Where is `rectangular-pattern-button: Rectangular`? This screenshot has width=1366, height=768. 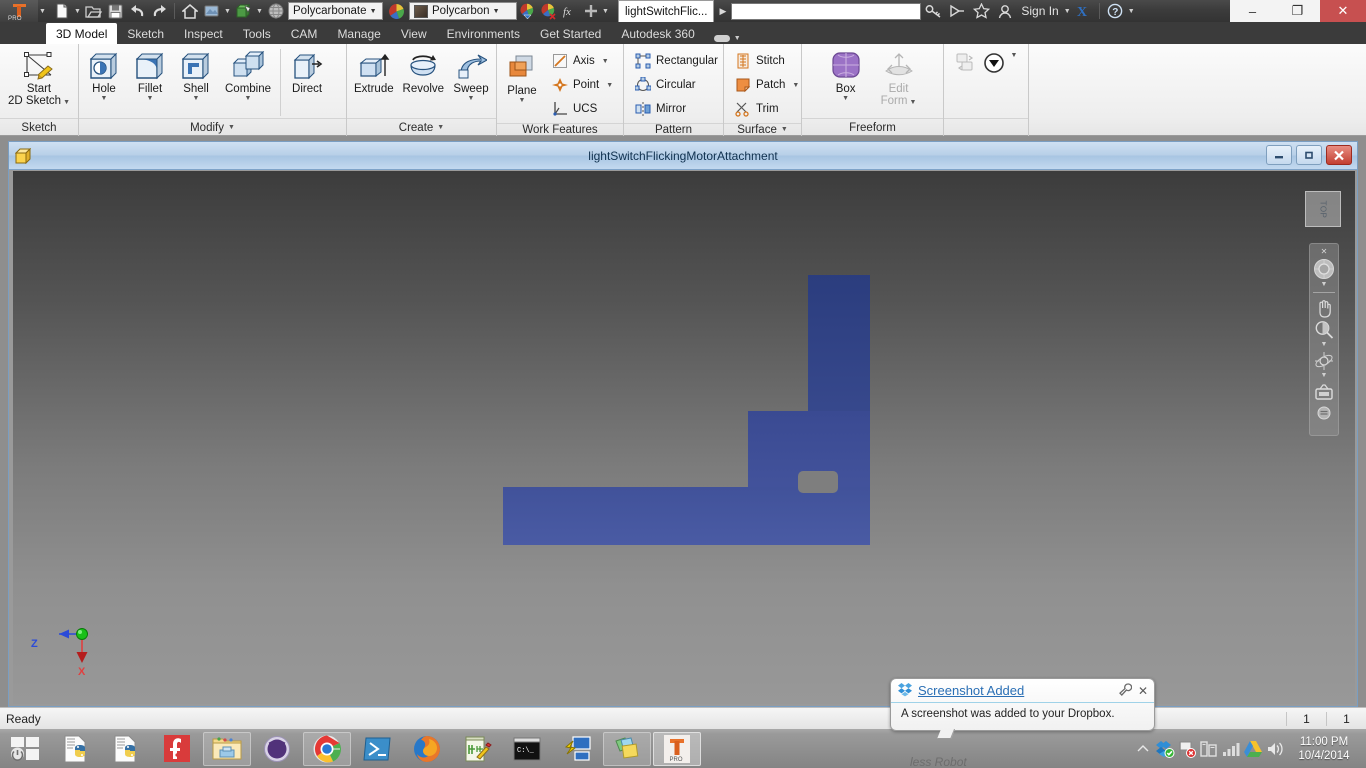 rectangular-pattern-button: Rectangular is located at coordinates (676, 61).